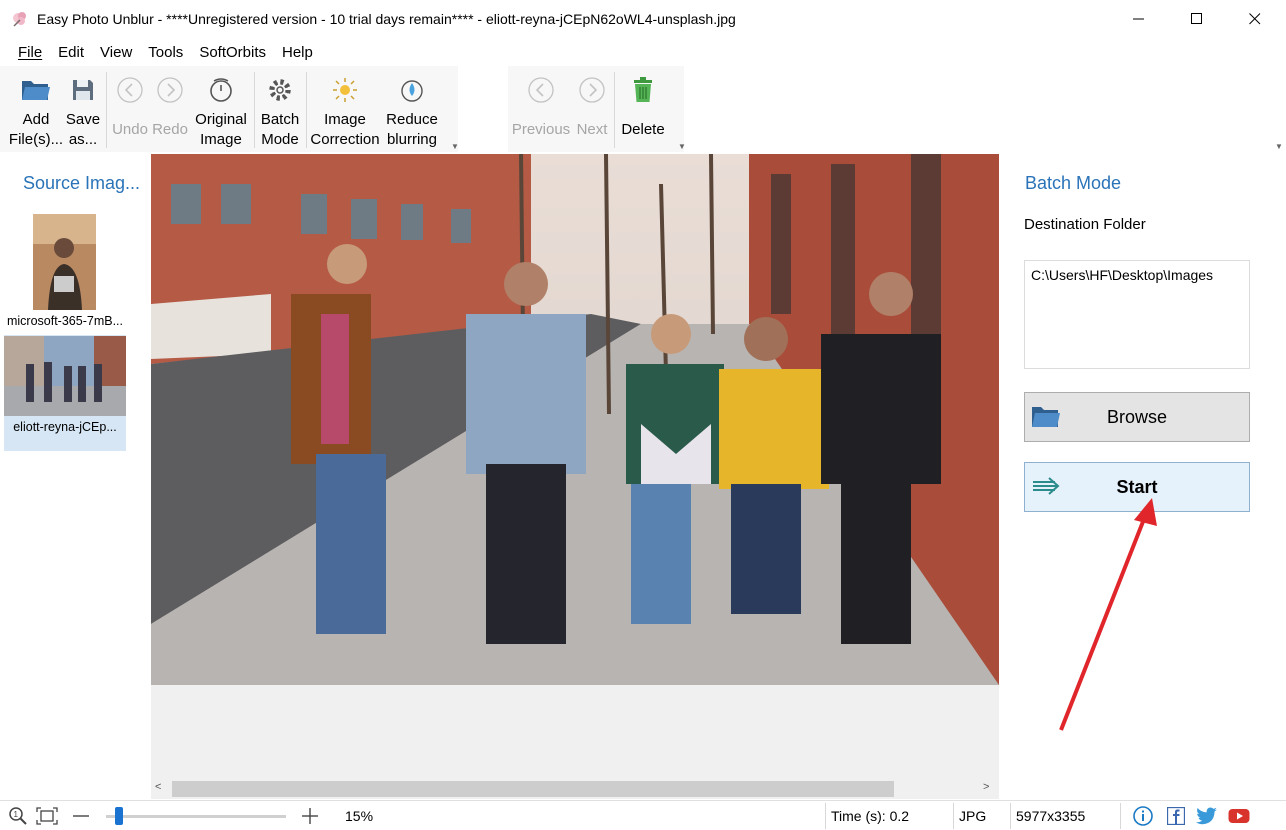 The width and height of the screenshot is (1286, 830). I want to click on facebook-icon, so click(1176, 815).